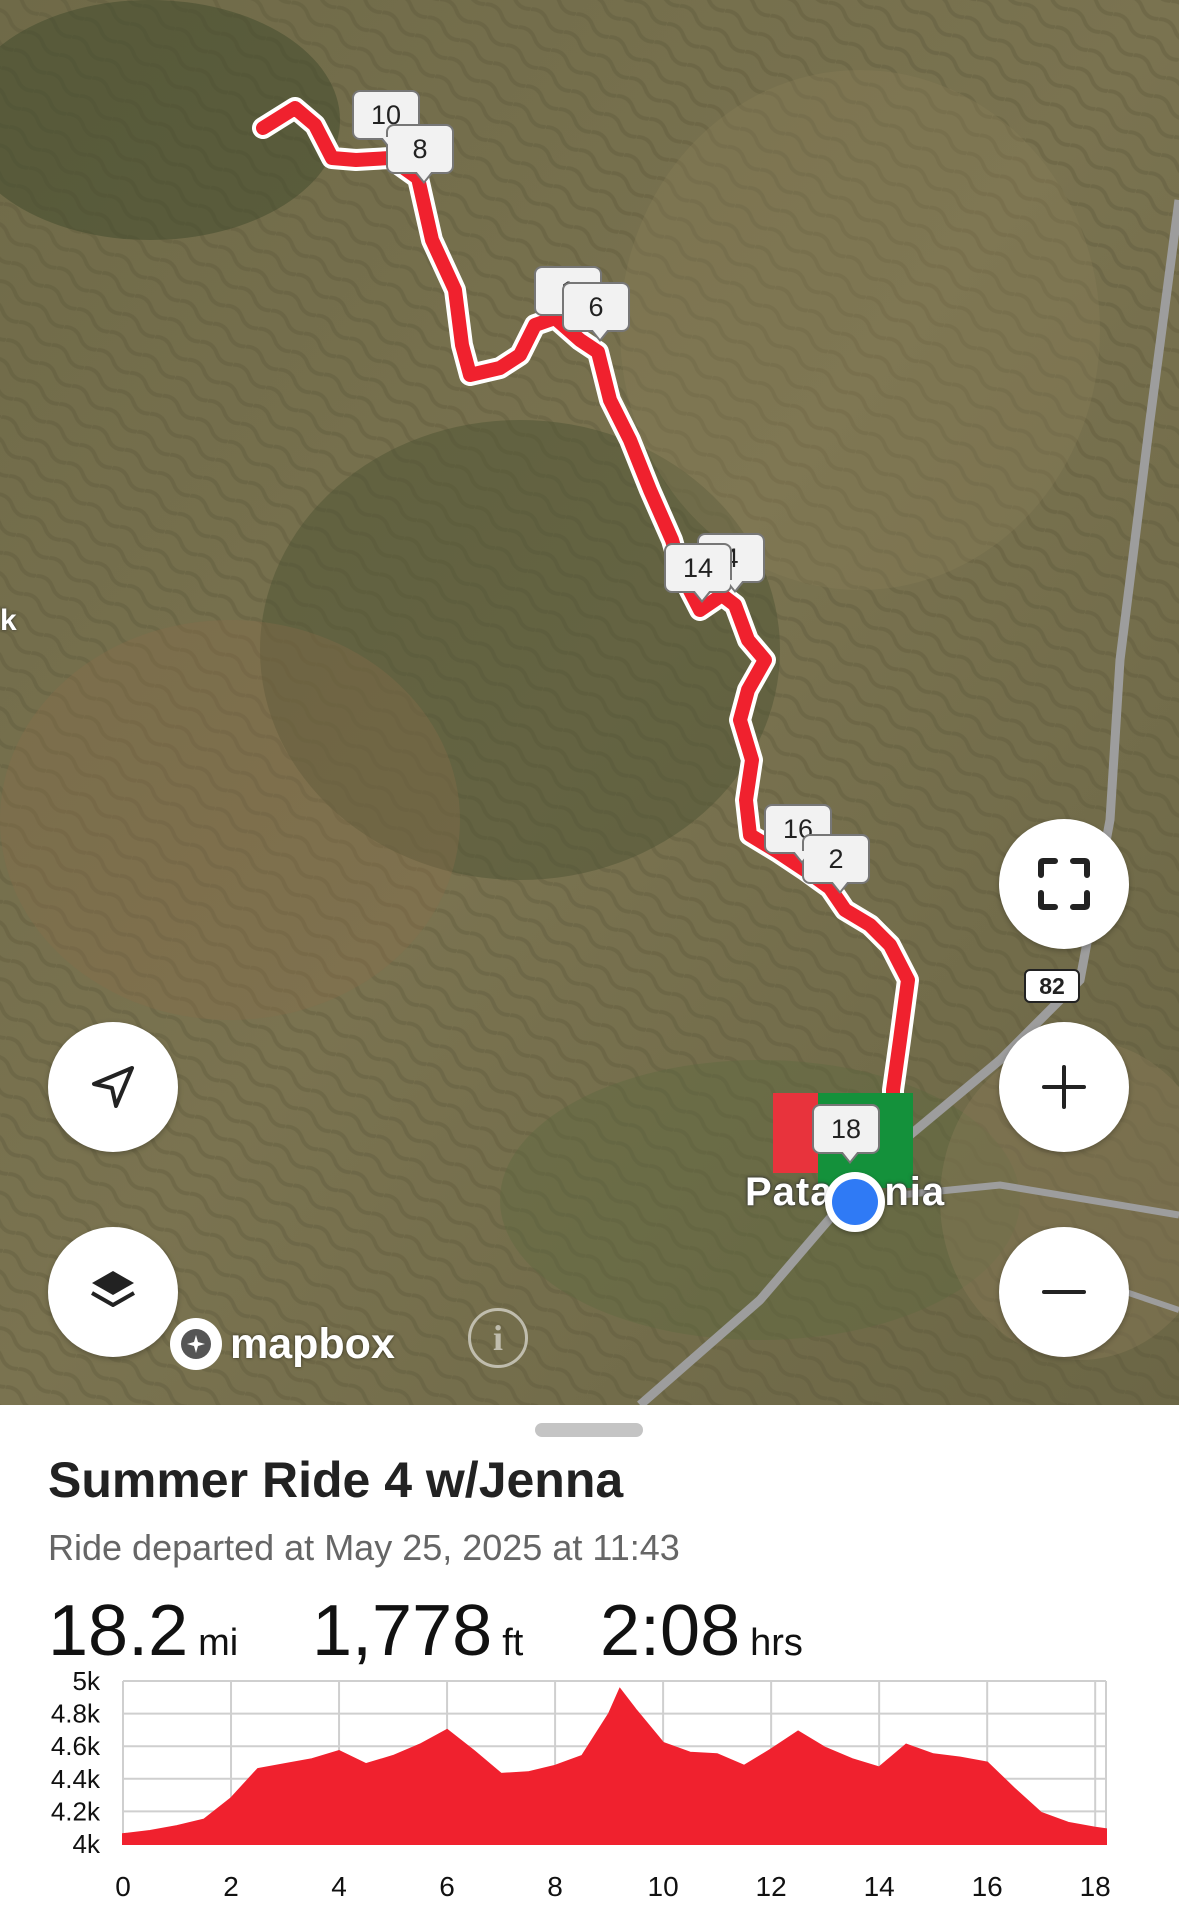 This screenshot has height=1916, width=1179. What do you see at coordinates (336, 1480) in the screenshot?
I see `ride-title: Summer Ride 4 w/Jenna` at bounding box center [336, 1480].